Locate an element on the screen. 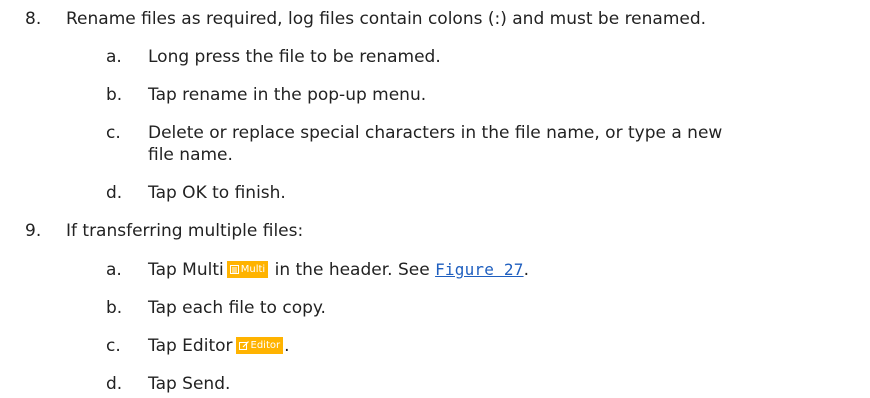  step-number: 8. is located at coordinates (33, 19).